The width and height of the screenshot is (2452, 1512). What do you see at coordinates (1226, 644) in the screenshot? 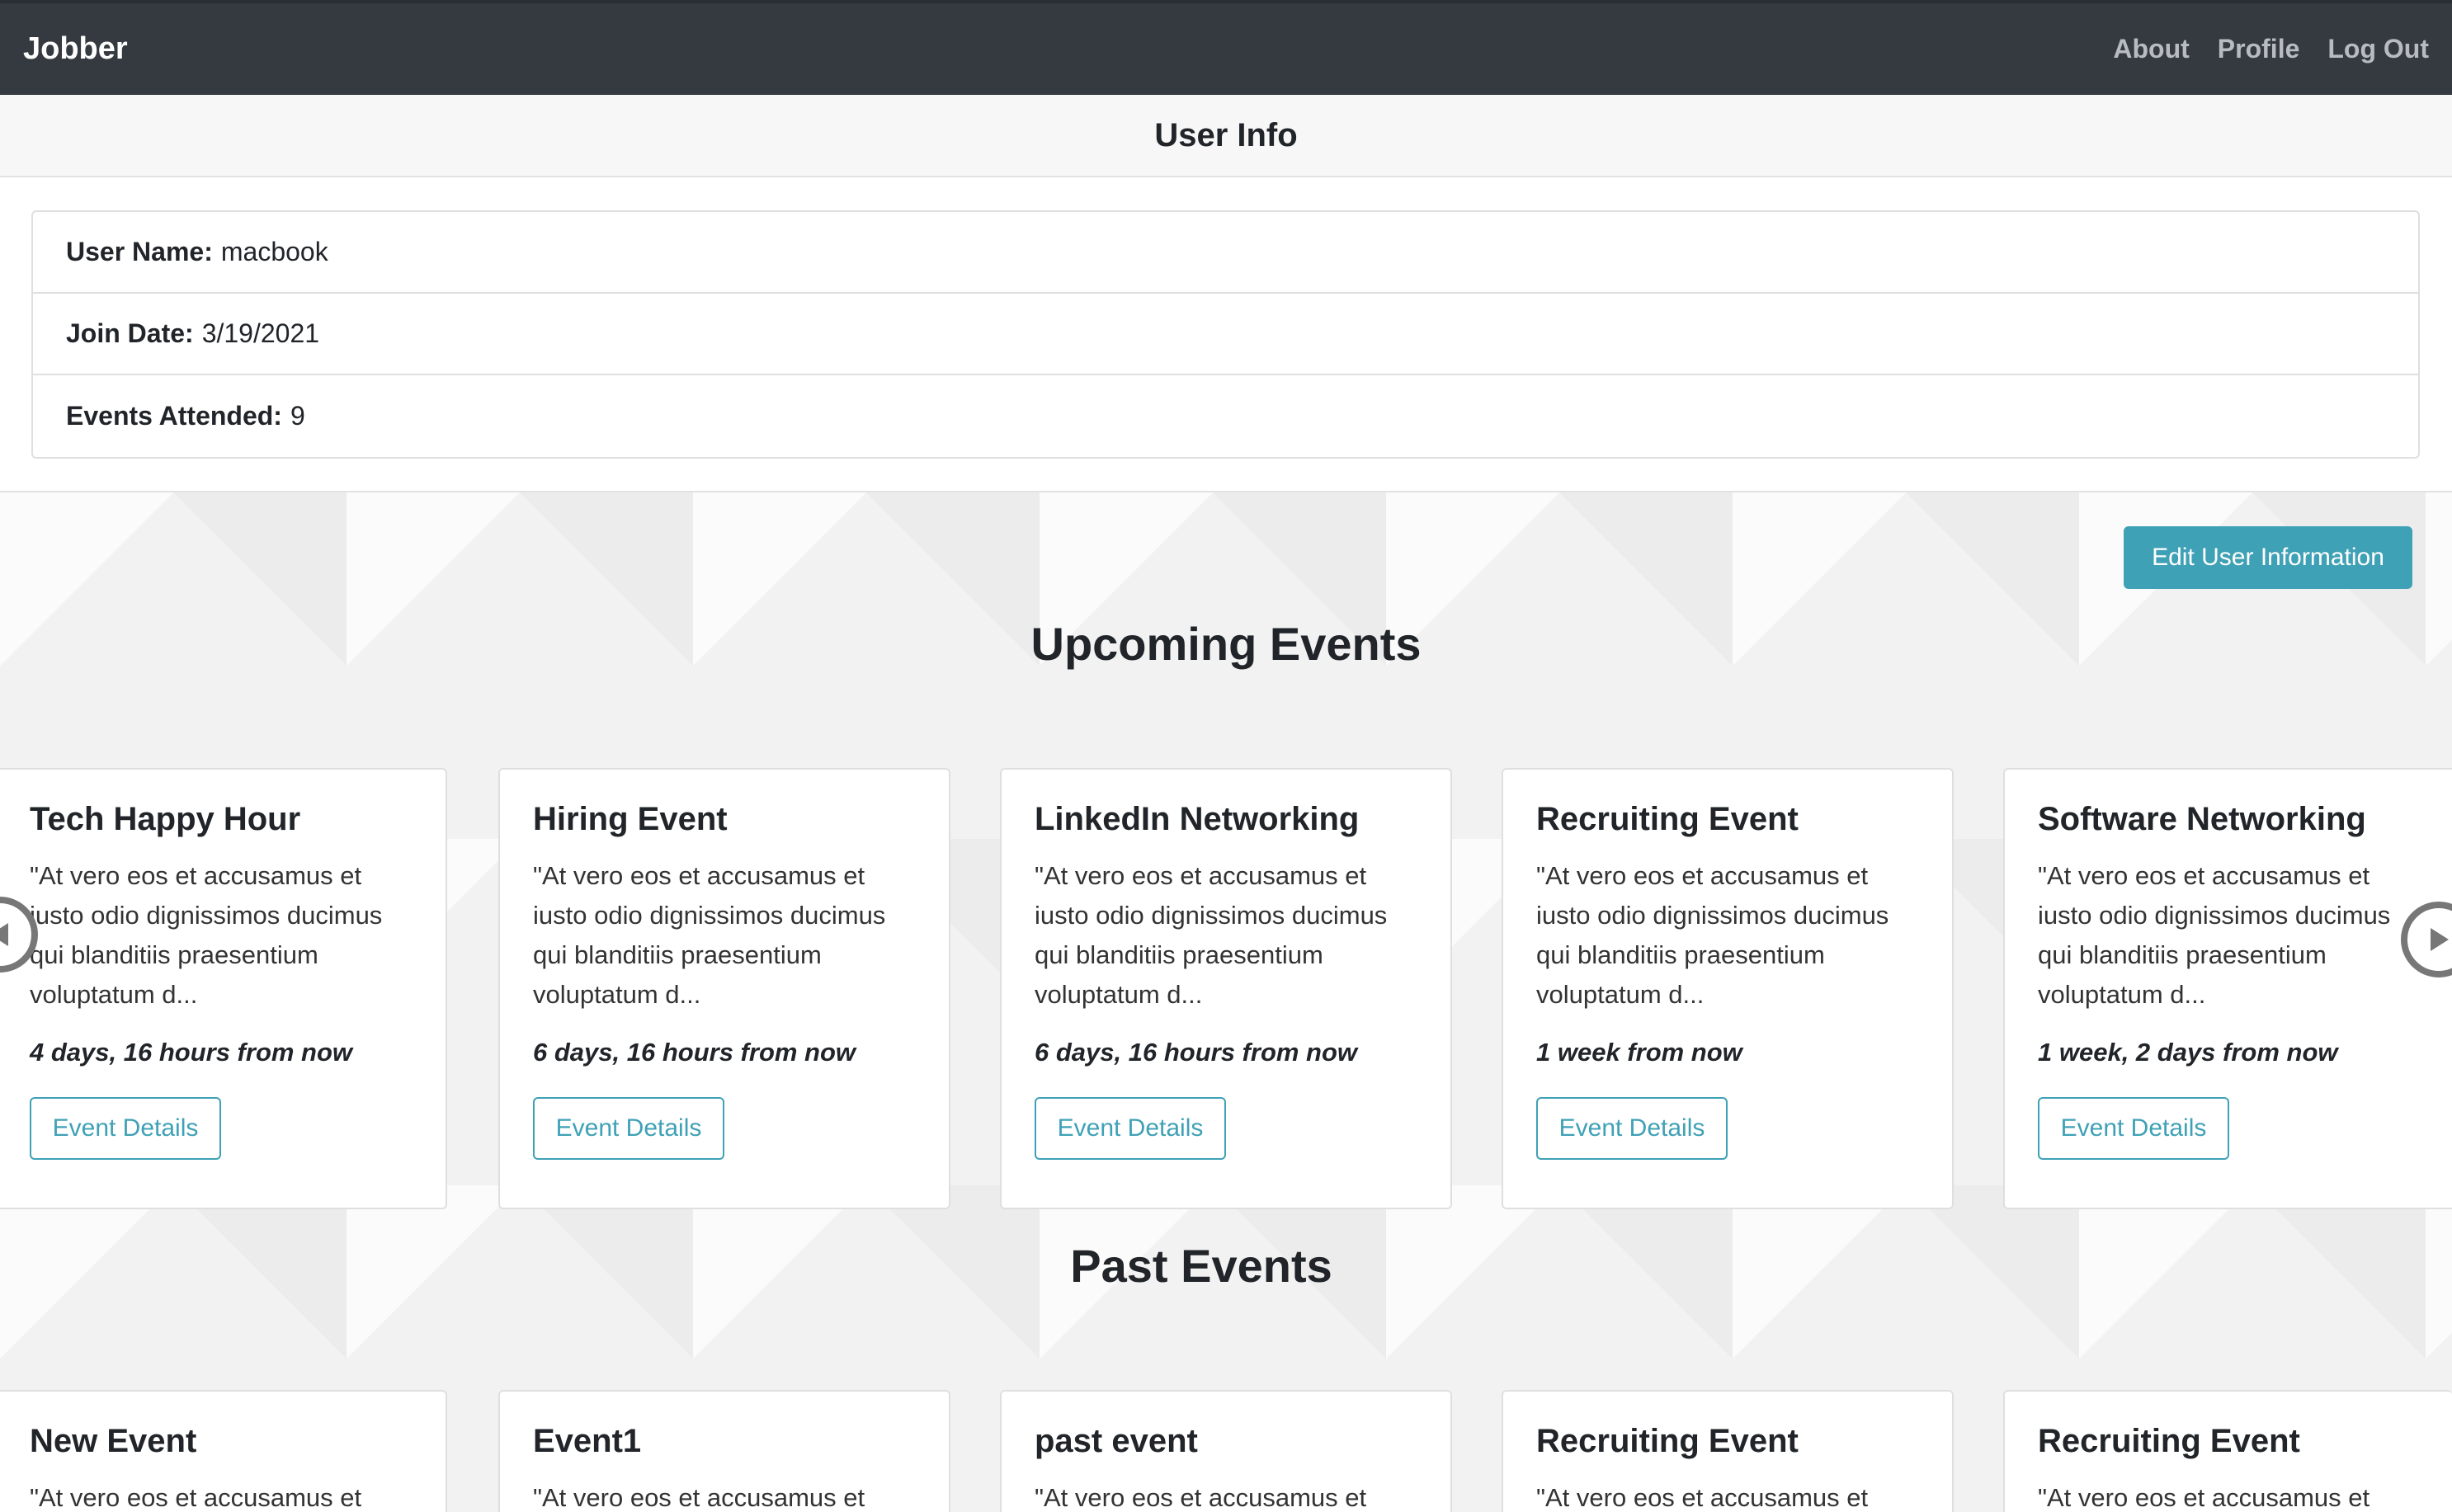
I see `upcoming-events-title: Upcoming Events` at bounding box center [1226, 644].